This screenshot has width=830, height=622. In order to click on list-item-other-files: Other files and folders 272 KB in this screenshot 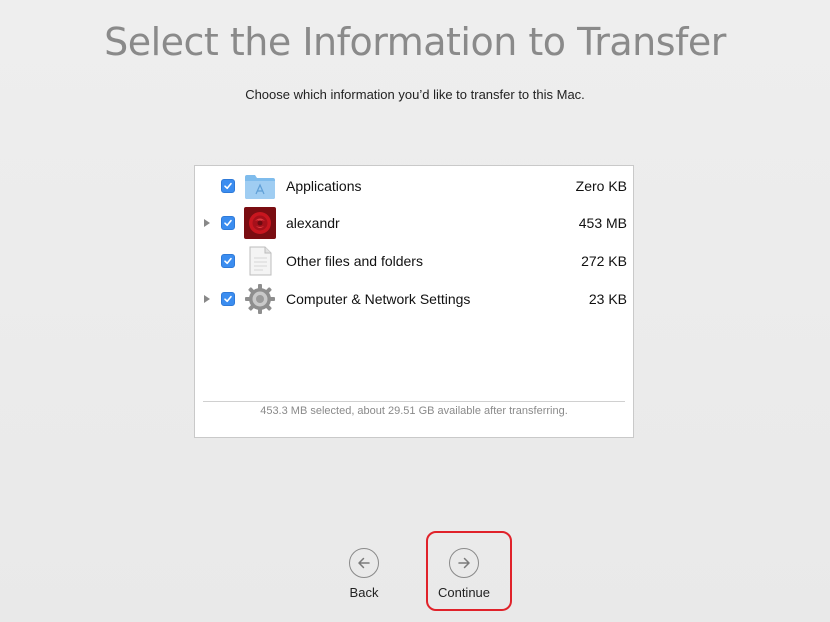, I will do `click(414, 261)`.